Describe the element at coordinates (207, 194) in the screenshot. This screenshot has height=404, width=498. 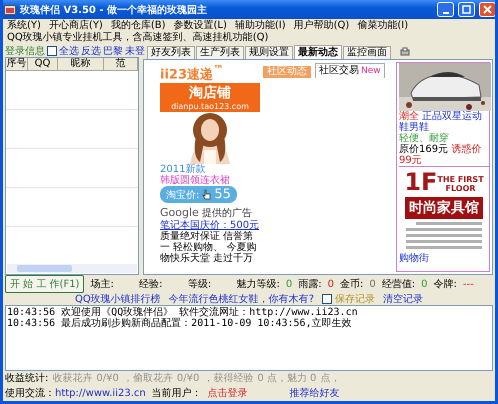
I see `pointer-hand-icon` at that location.